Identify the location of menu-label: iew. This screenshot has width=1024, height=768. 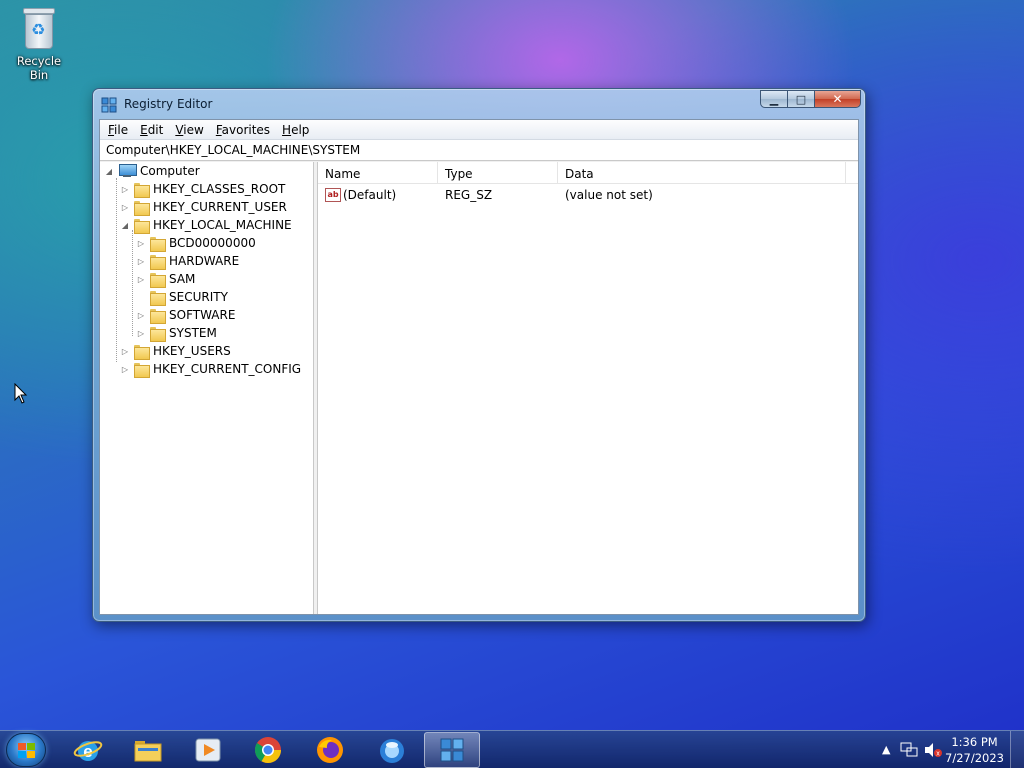
(193, 129).